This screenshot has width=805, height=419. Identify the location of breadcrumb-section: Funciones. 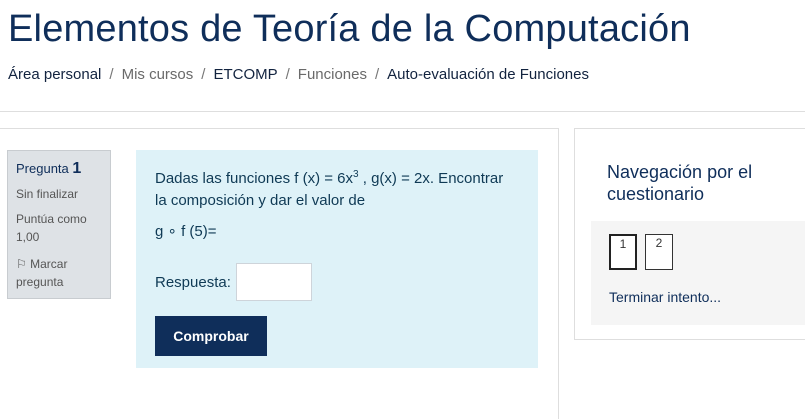
(332, 74).